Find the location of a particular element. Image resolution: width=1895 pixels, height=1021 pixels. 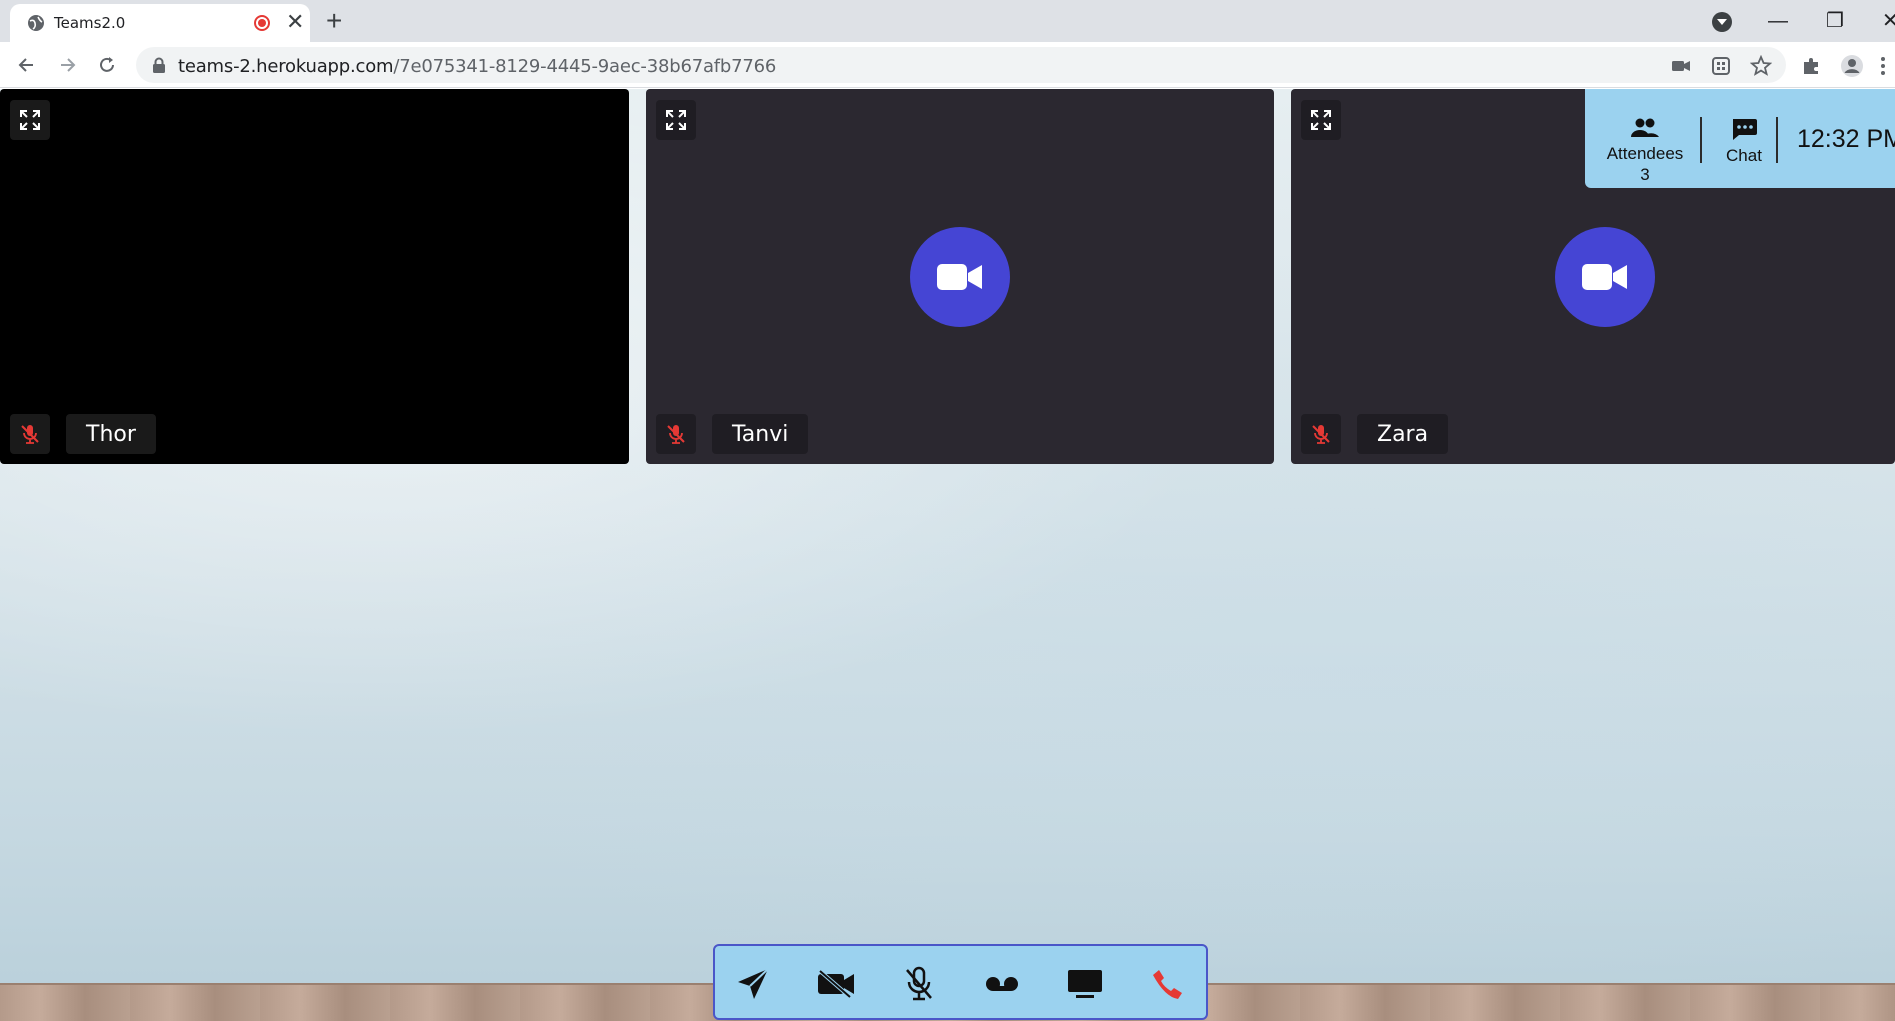

bookmark-star-icon is located at coordinates (1761, 66).